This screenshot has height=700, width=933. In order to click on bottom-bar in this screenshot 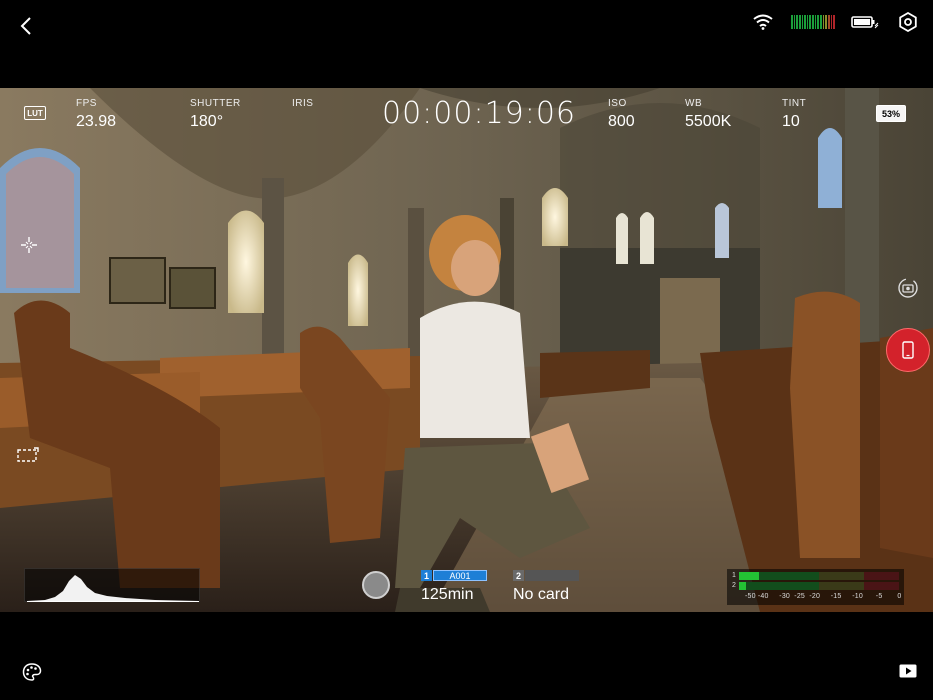, I will do `click(466, 656)`.